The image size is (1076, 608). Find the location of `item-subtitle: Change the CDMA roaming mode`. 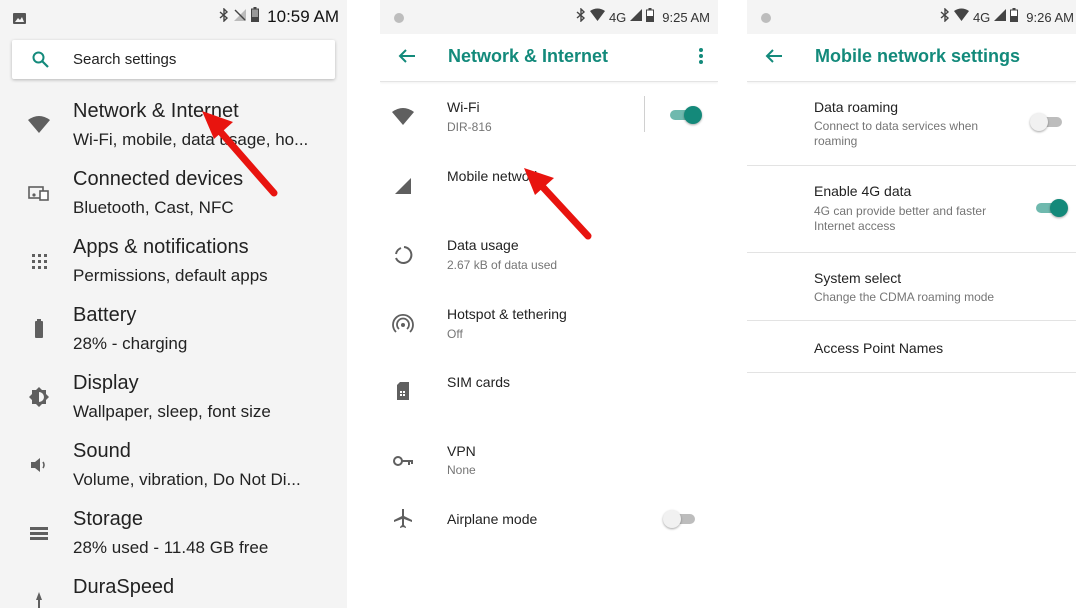

item-subtitle: Change the CDMA roaming mode is located at coordinates (904, 297).